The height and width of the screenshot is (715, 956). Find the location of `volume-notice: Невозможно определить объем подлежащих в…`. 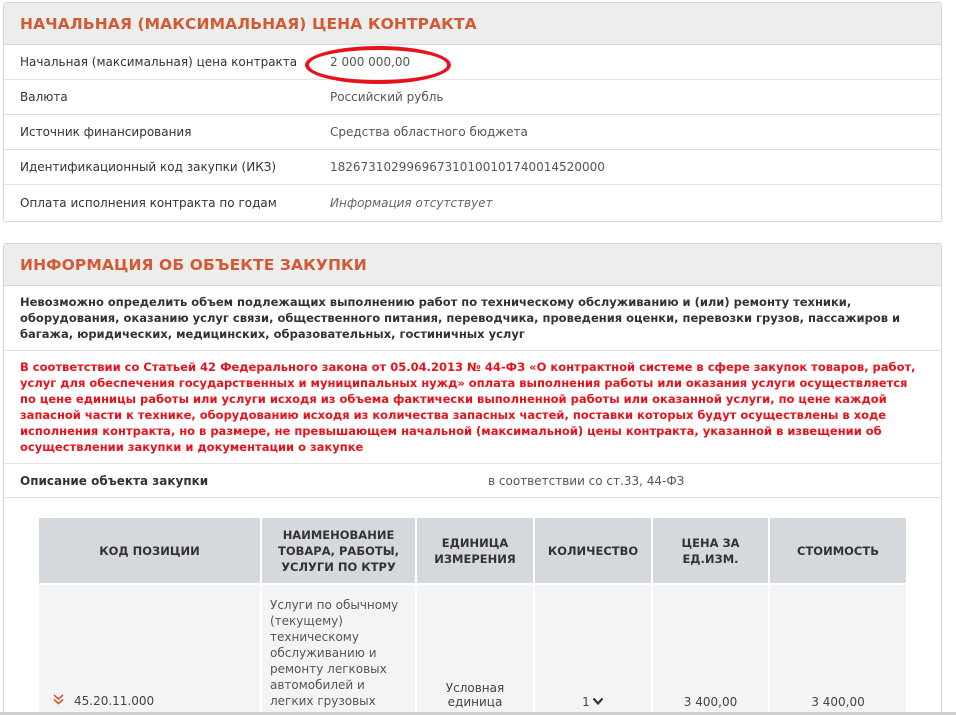

volume-notice: Невозможно определить объем подлежащих в… is located at coordinates (472, 318).